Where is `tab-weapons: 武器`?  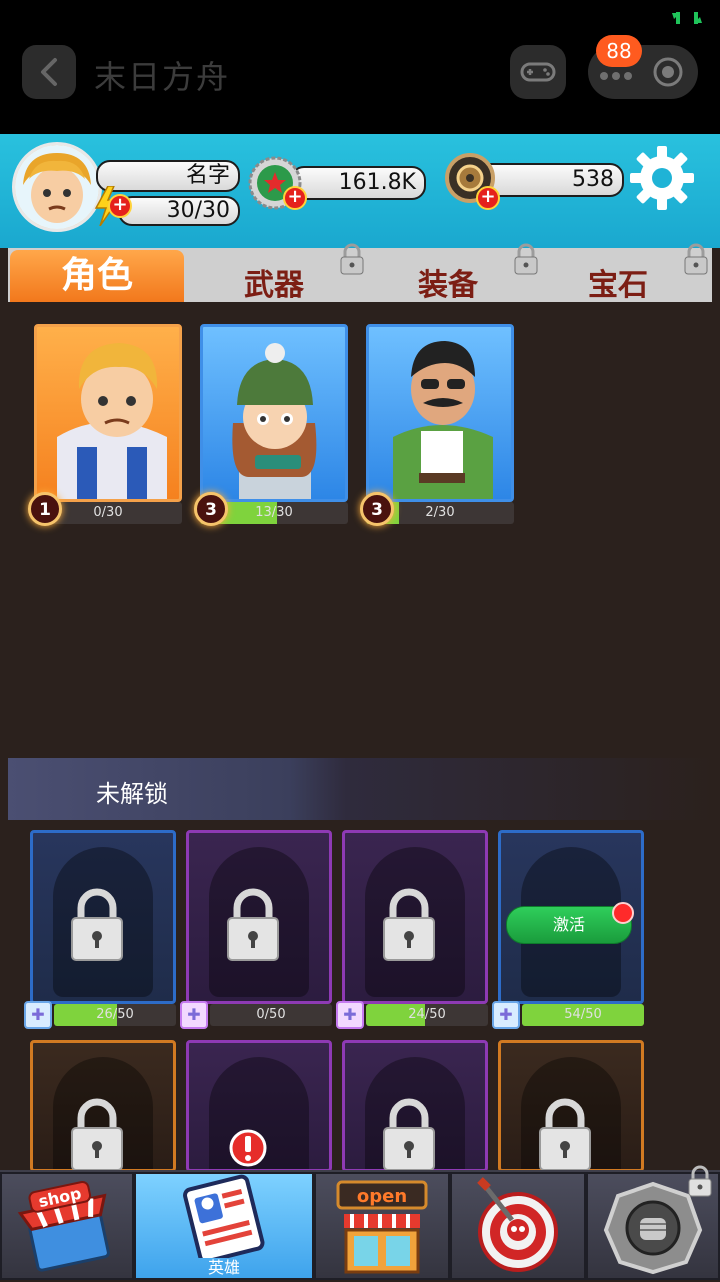
tab-weapons: 武器 is located at coordinates (274, 282).